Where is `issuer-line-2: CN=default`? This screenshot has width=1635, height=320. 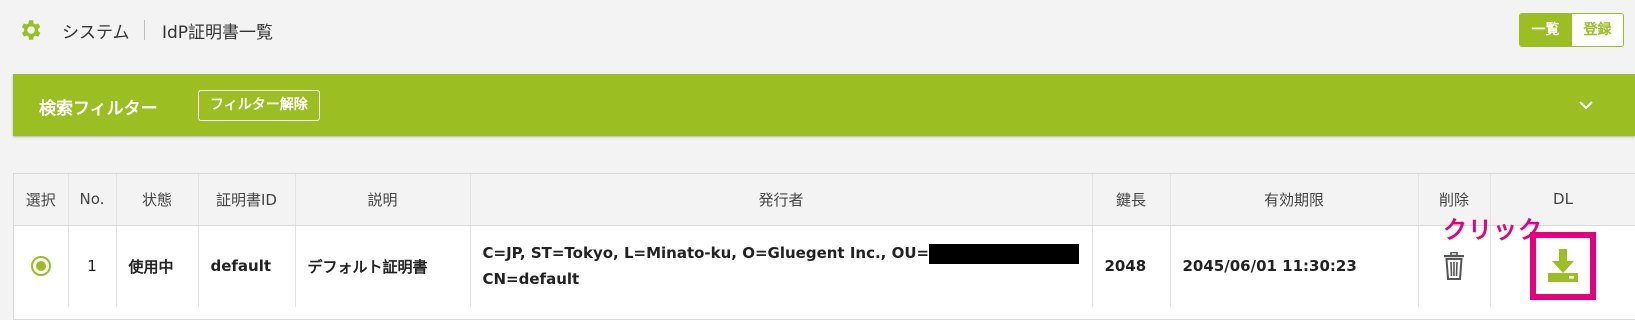 issuer-line-2: CN=default is located at coordinates (531, 279).